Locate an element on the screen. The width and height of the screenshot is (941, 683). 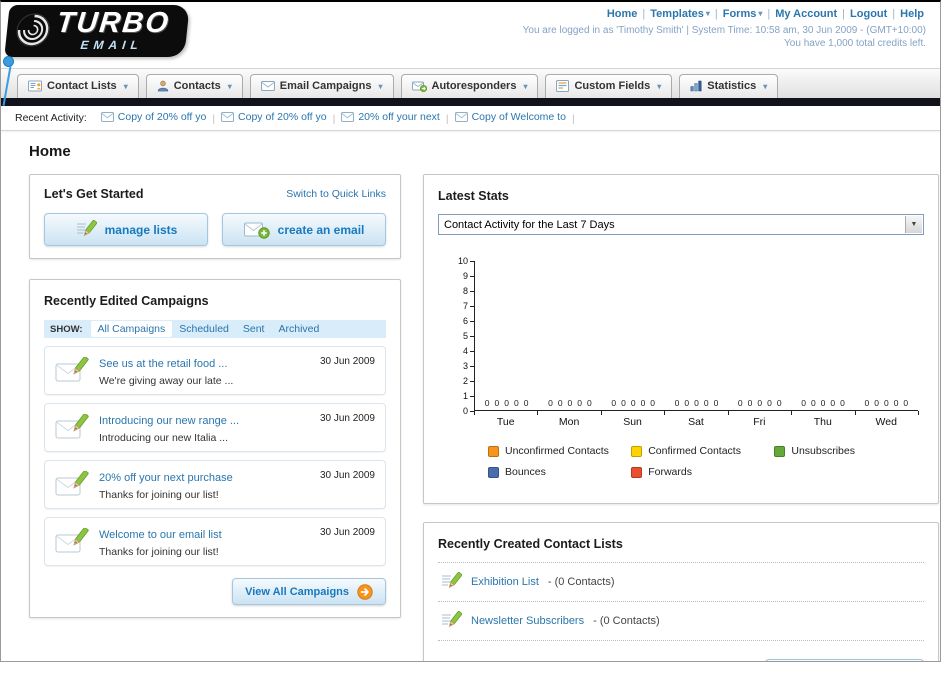
nav-link-home: Home is located at coordinates (622, 14).